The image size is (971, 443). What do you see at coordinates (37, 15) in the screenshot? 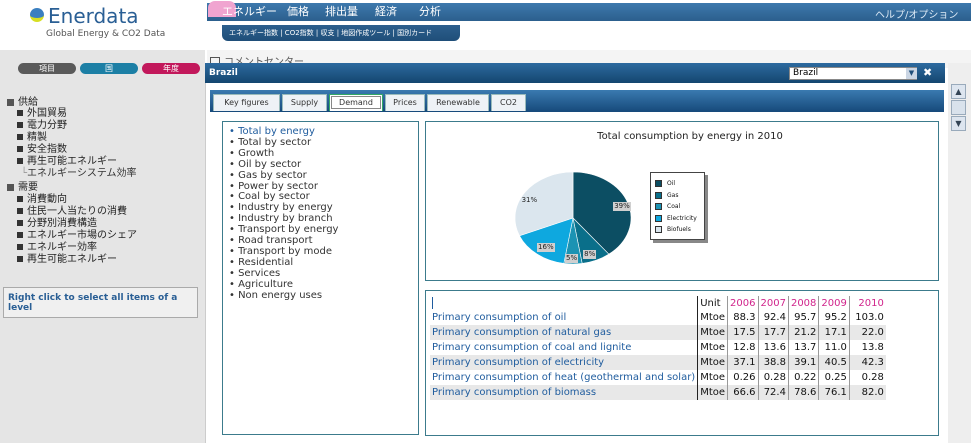
I see `logo-icon` at bounding box center [37, 15].